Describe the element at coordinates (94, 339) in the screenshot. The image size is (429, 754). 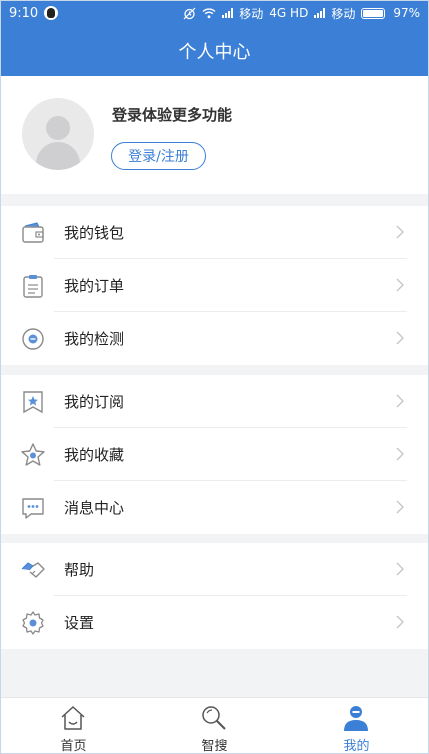
I see `menu-label: 我的检测` at that location.